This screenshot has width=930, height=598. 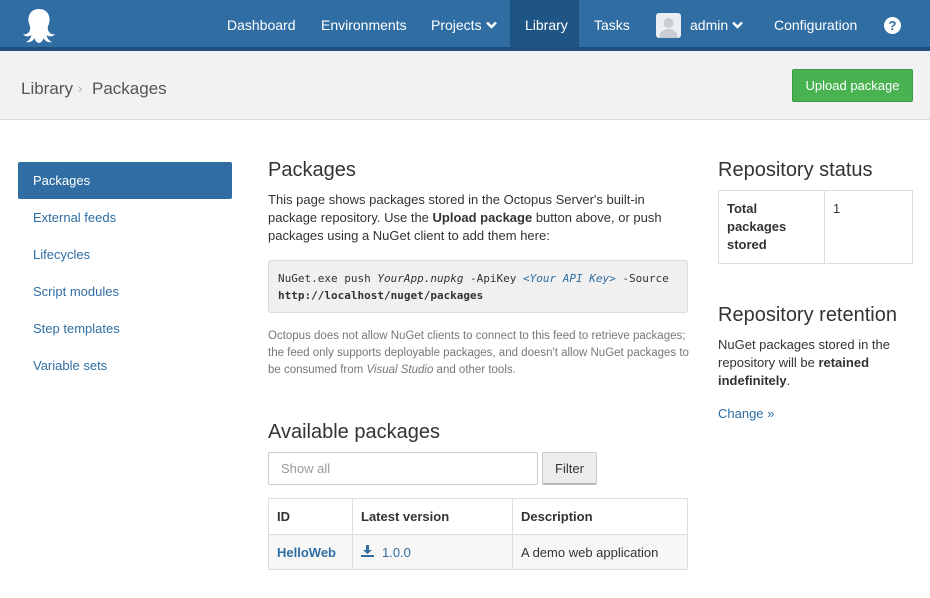 I want to click on package-id-cell: HelloWeb, so click(x=310, y=552).